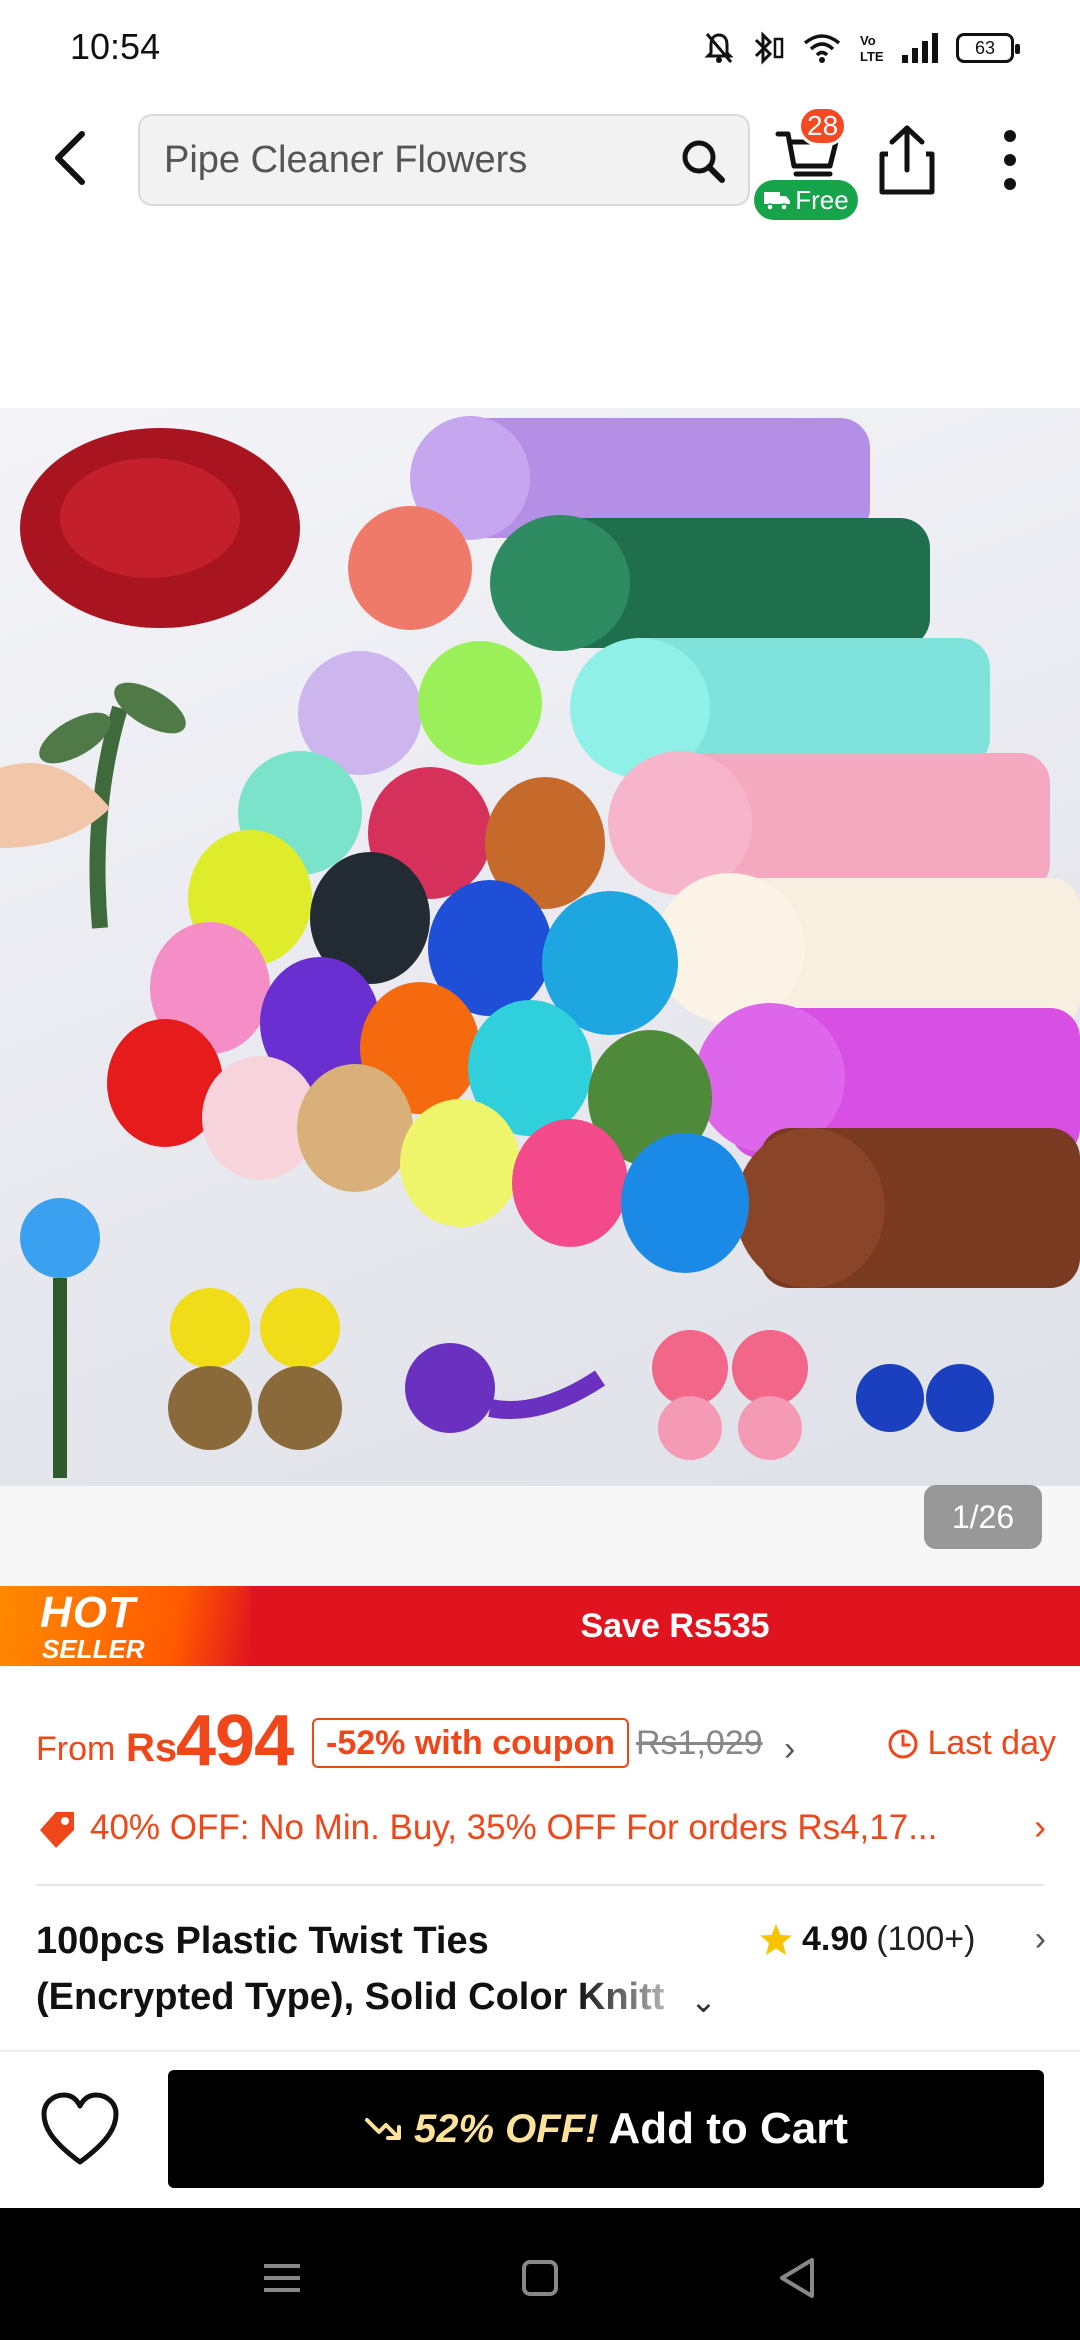 The image size is (1080, 2340). I want to click on hot-seller-logo: HOT SELLER, so click(125, 1626).